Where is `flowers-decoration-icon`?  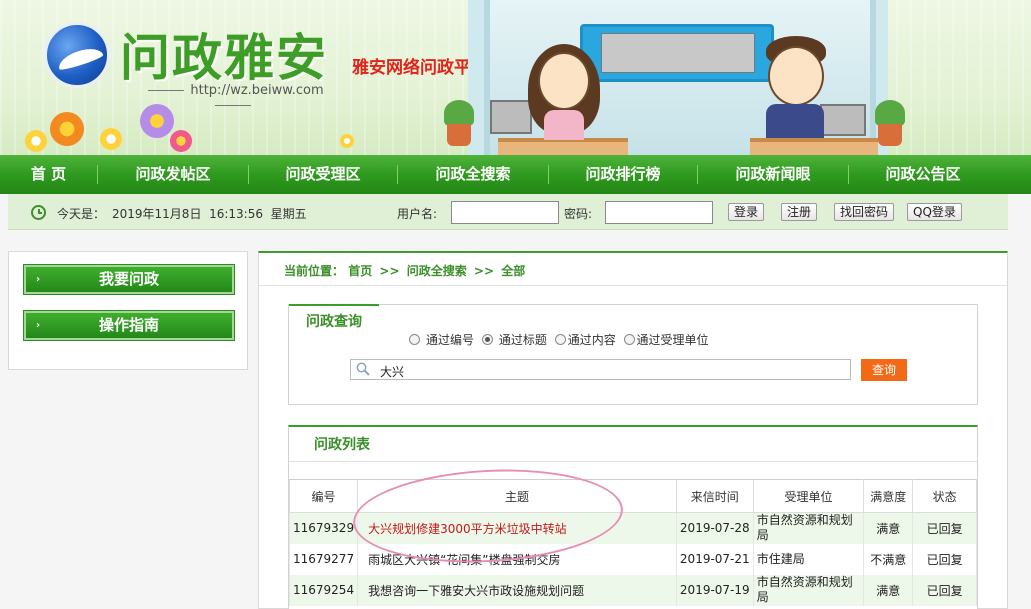
flowers-decoration-icon is located at coordinates (190, 127).